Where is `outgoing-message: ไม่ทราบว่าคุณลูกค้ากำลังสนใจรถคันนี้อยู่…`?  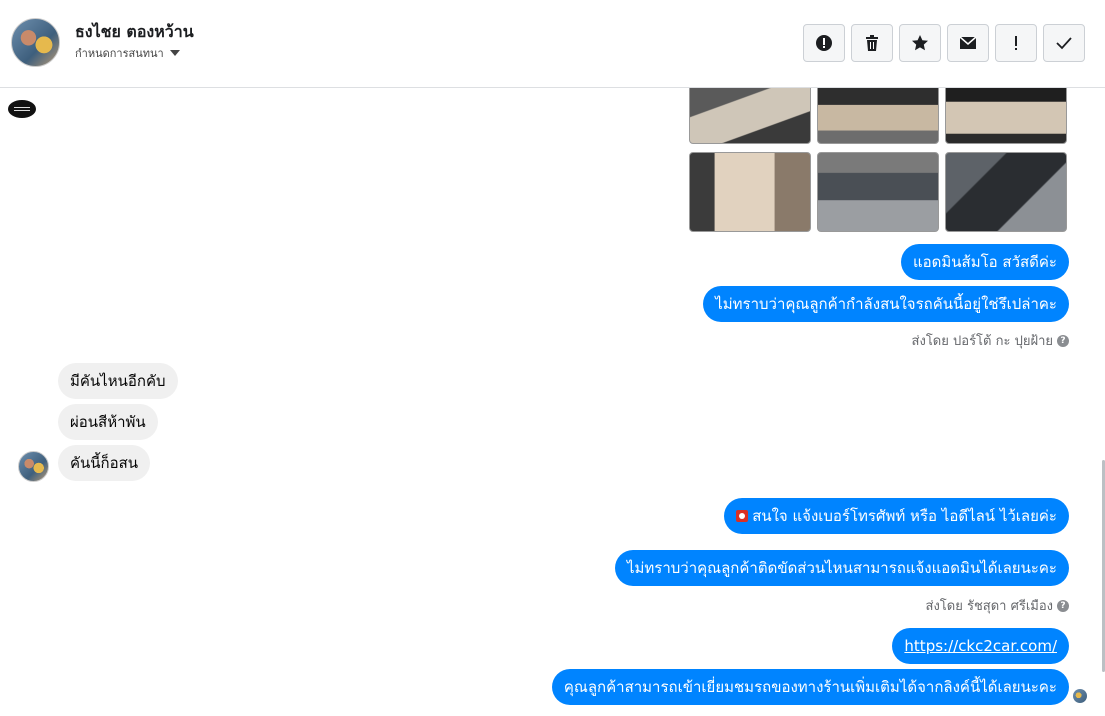 outgoing-message: ไม่ทราบว่าคุณลูกค้ากำลังสนใจรถคันนี้อยู่… is located at coordinates (886, 304).